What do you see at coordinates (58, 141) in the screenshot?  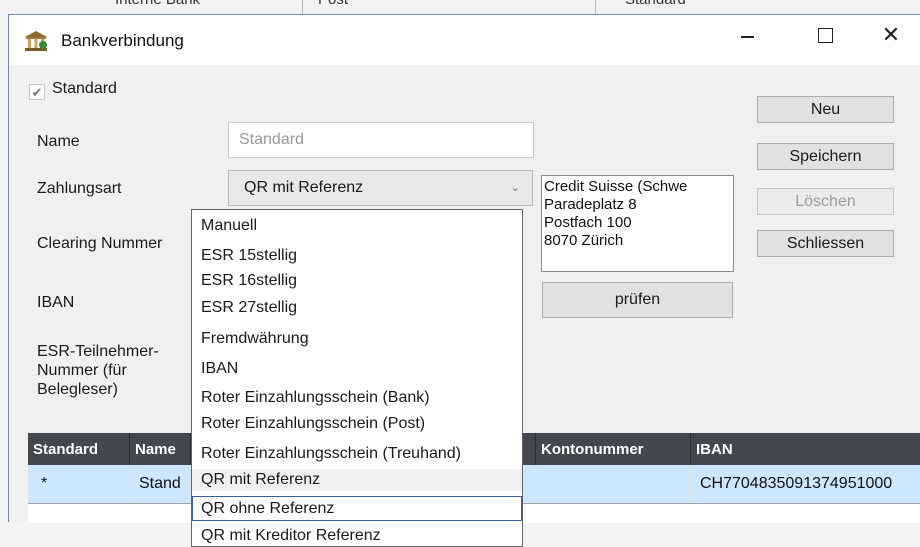 I see `name-label: Name` at bounding box center [58, 141].